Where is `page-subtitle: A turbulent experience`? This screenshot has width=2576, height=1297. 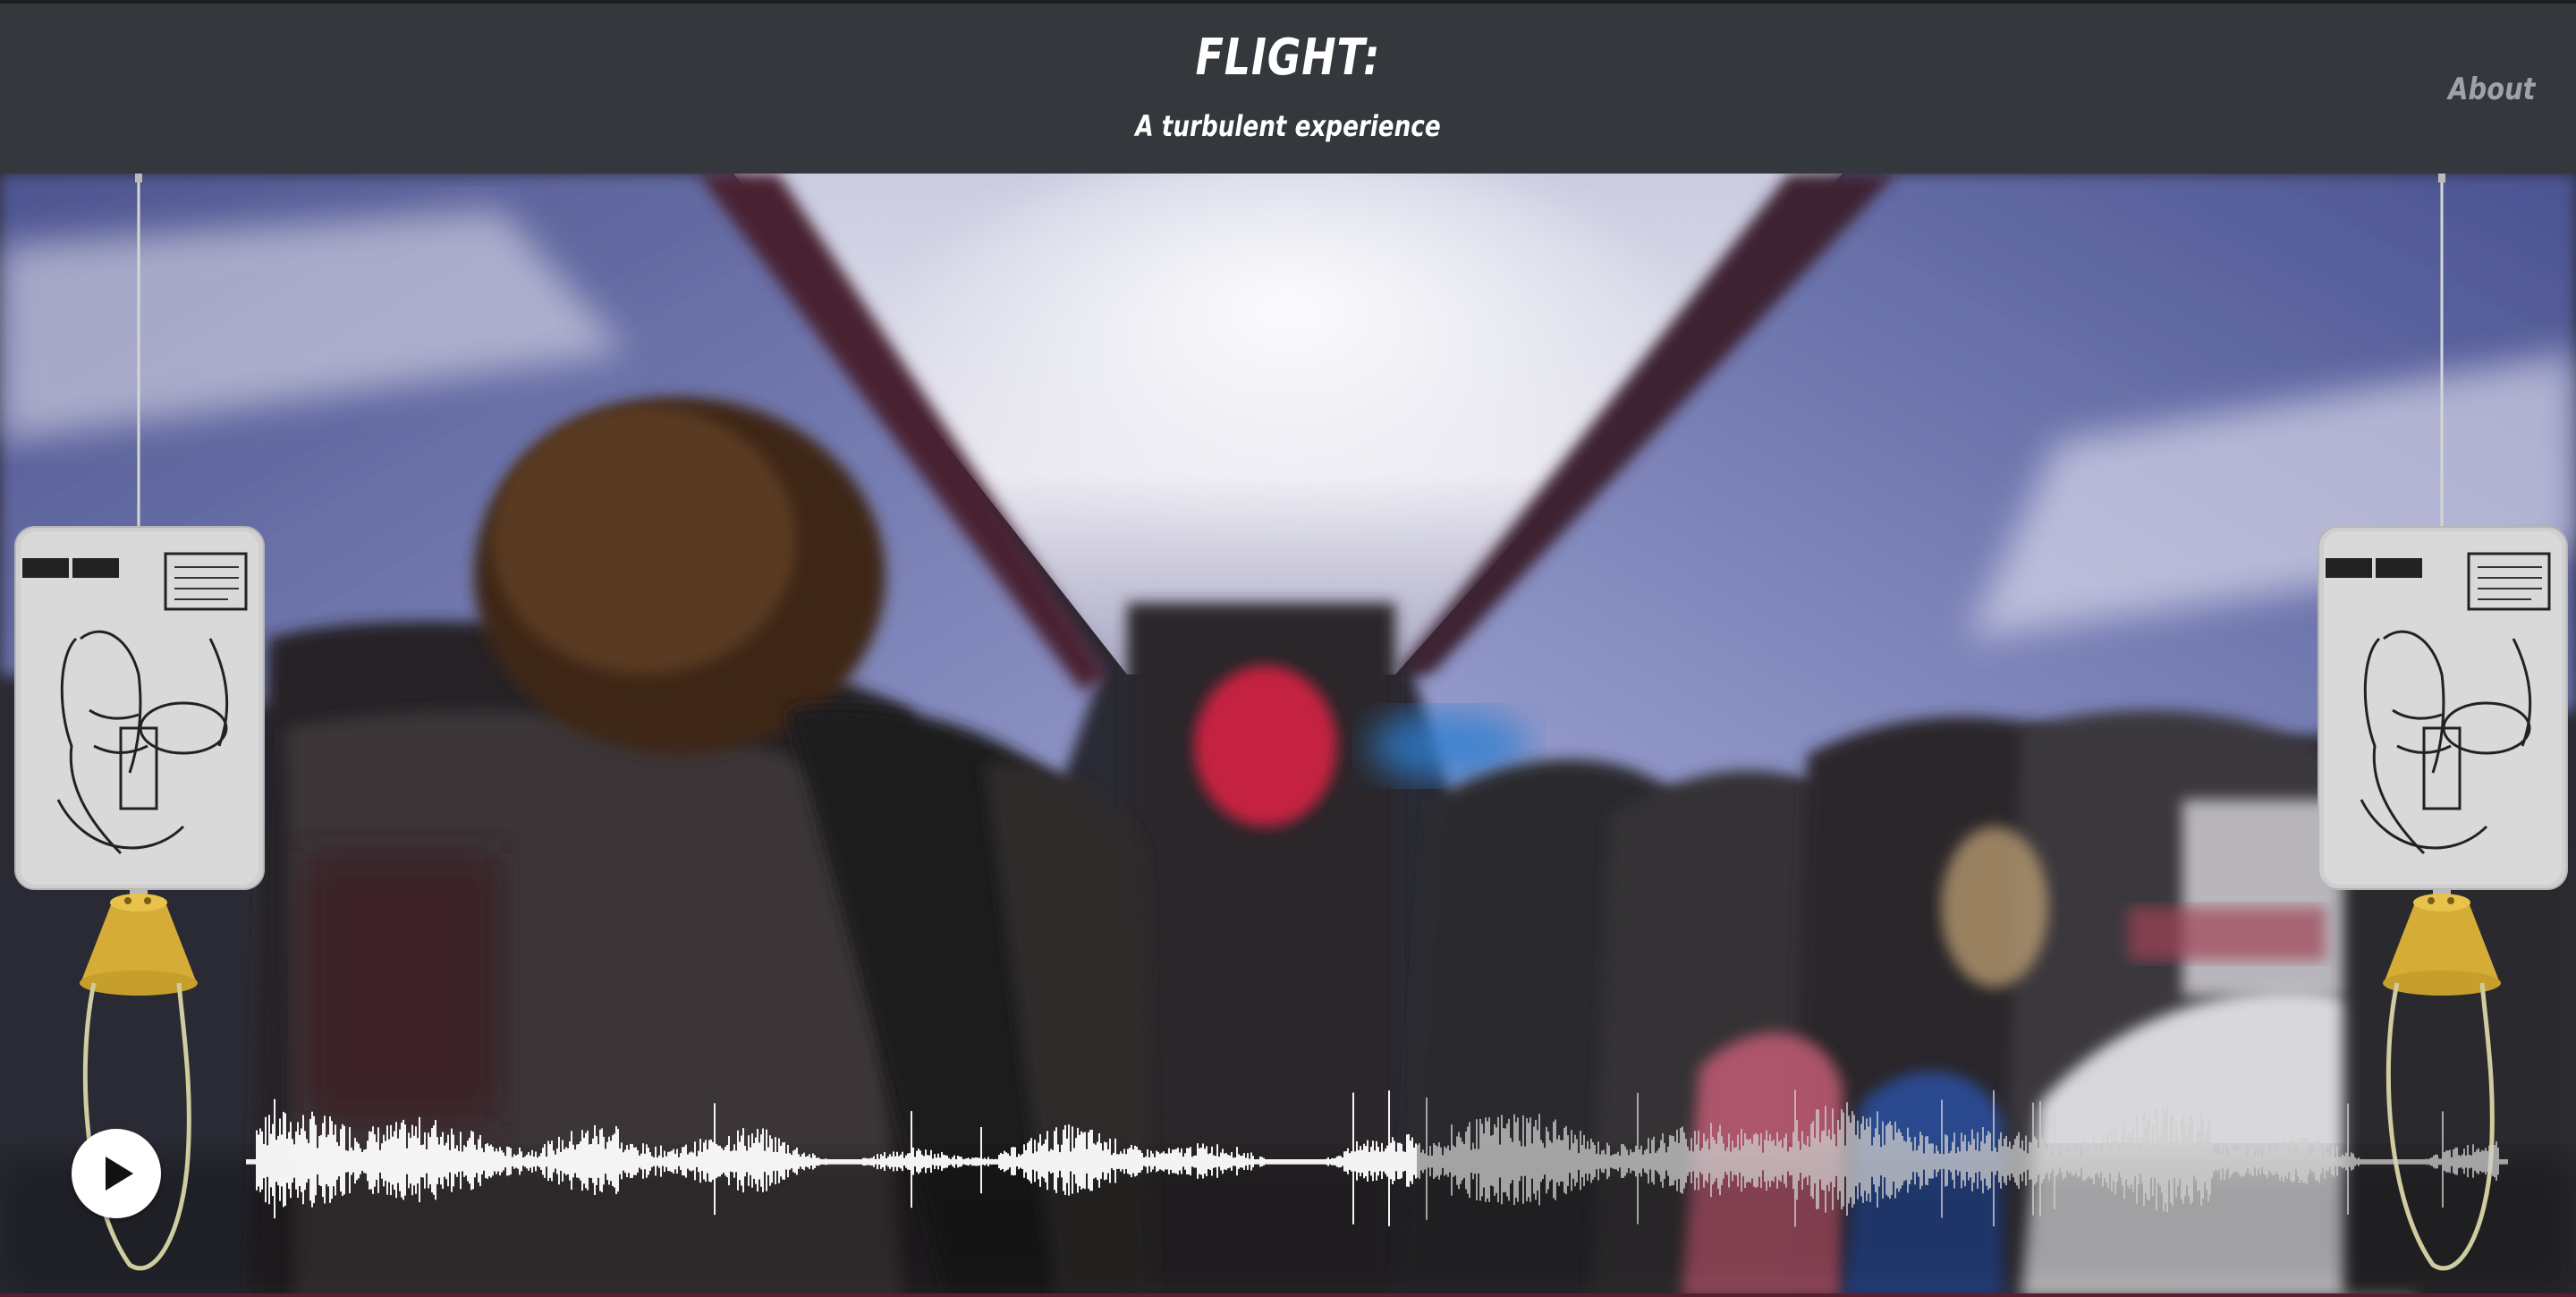 page-subtitle: A turbulent experience is located at coordinates (1288, 126).